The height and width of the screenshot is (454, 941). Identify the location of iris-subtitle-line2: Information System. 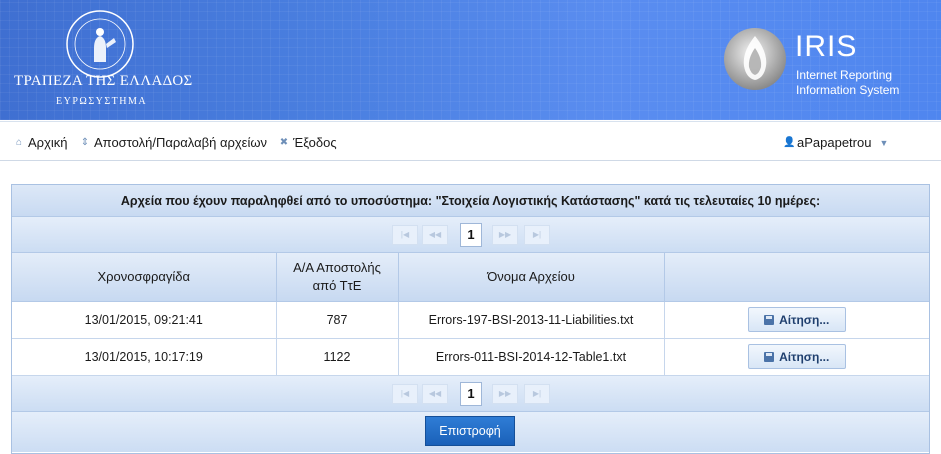
(848, 90).